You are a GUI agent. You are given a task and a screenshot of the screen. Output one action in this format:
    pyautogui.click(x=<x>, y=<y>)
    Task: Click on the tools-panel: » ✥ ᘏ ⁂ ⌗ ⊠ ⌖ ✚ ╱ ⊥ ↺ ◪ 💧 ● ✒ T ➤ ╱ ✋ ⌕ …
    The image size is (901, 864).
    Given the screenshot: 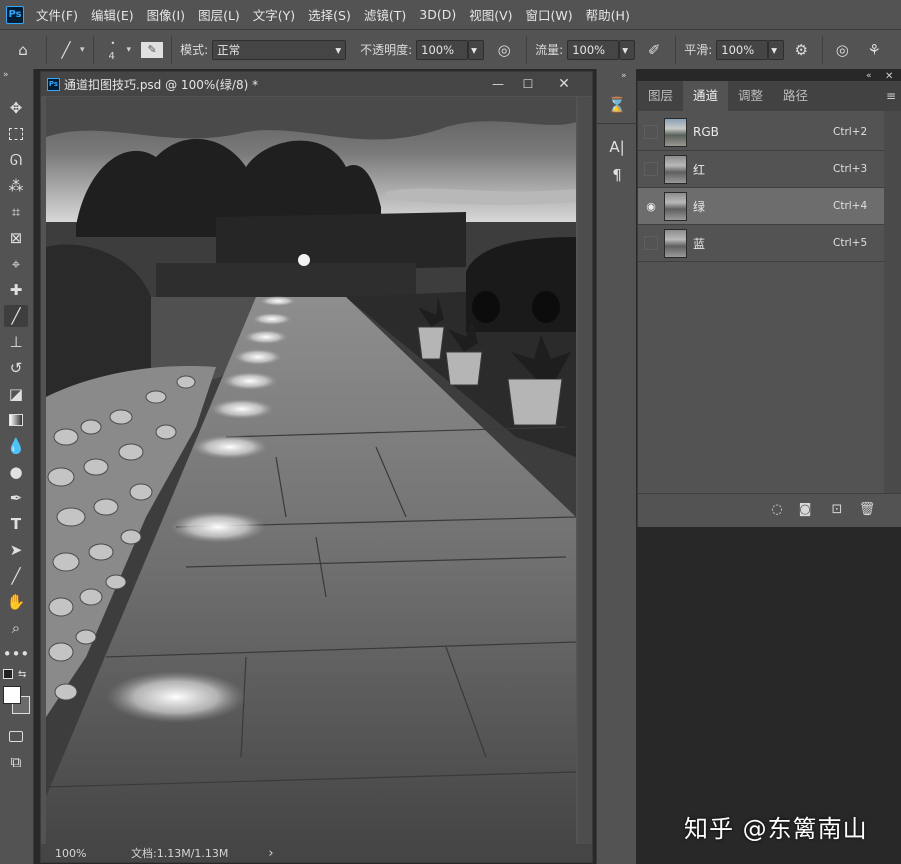 What is the action you would take?
    pyautogui.click(x=17, y=466)
    